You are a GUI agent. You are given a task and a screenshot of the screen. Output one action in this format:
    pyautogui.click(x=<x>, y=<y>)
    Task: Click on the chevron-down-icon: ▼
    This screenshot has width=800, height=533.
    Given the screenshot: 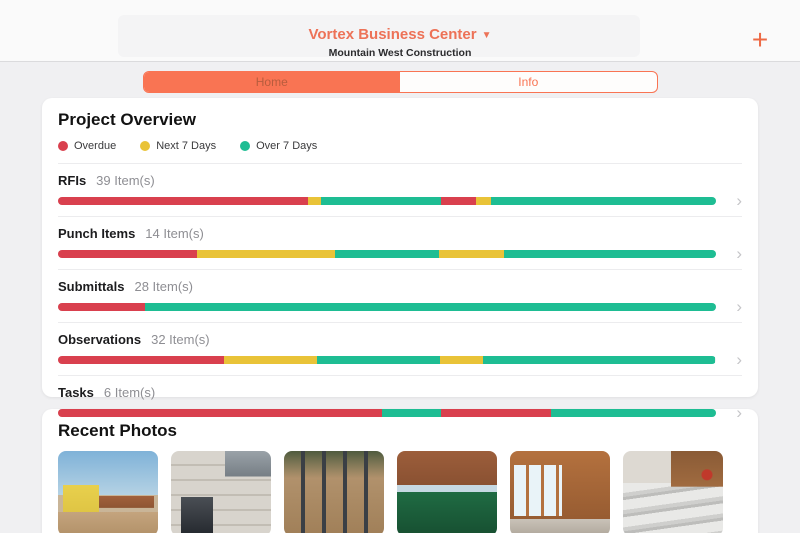 What is the action you would take?
    pyautogui.click(x=486, y=35)
    